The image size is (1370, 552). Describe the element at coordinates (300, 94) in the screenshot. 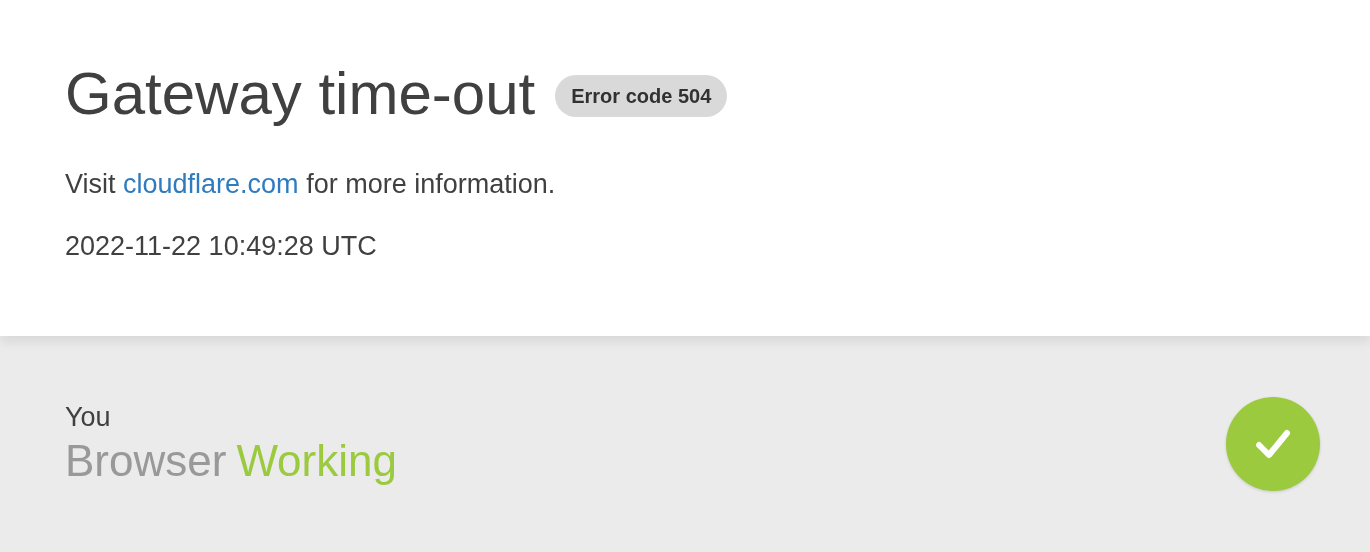

I see `page-title: Gateway time-out` at that location.